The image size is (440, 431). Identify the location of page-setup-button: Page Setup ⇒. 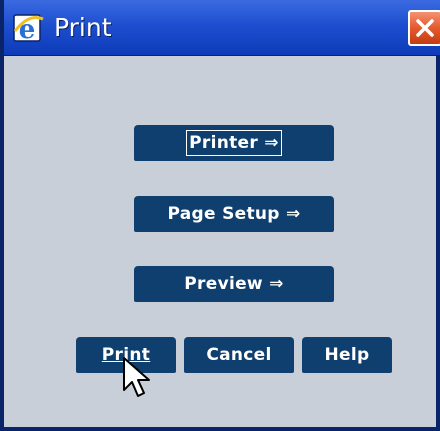
(234, 214).